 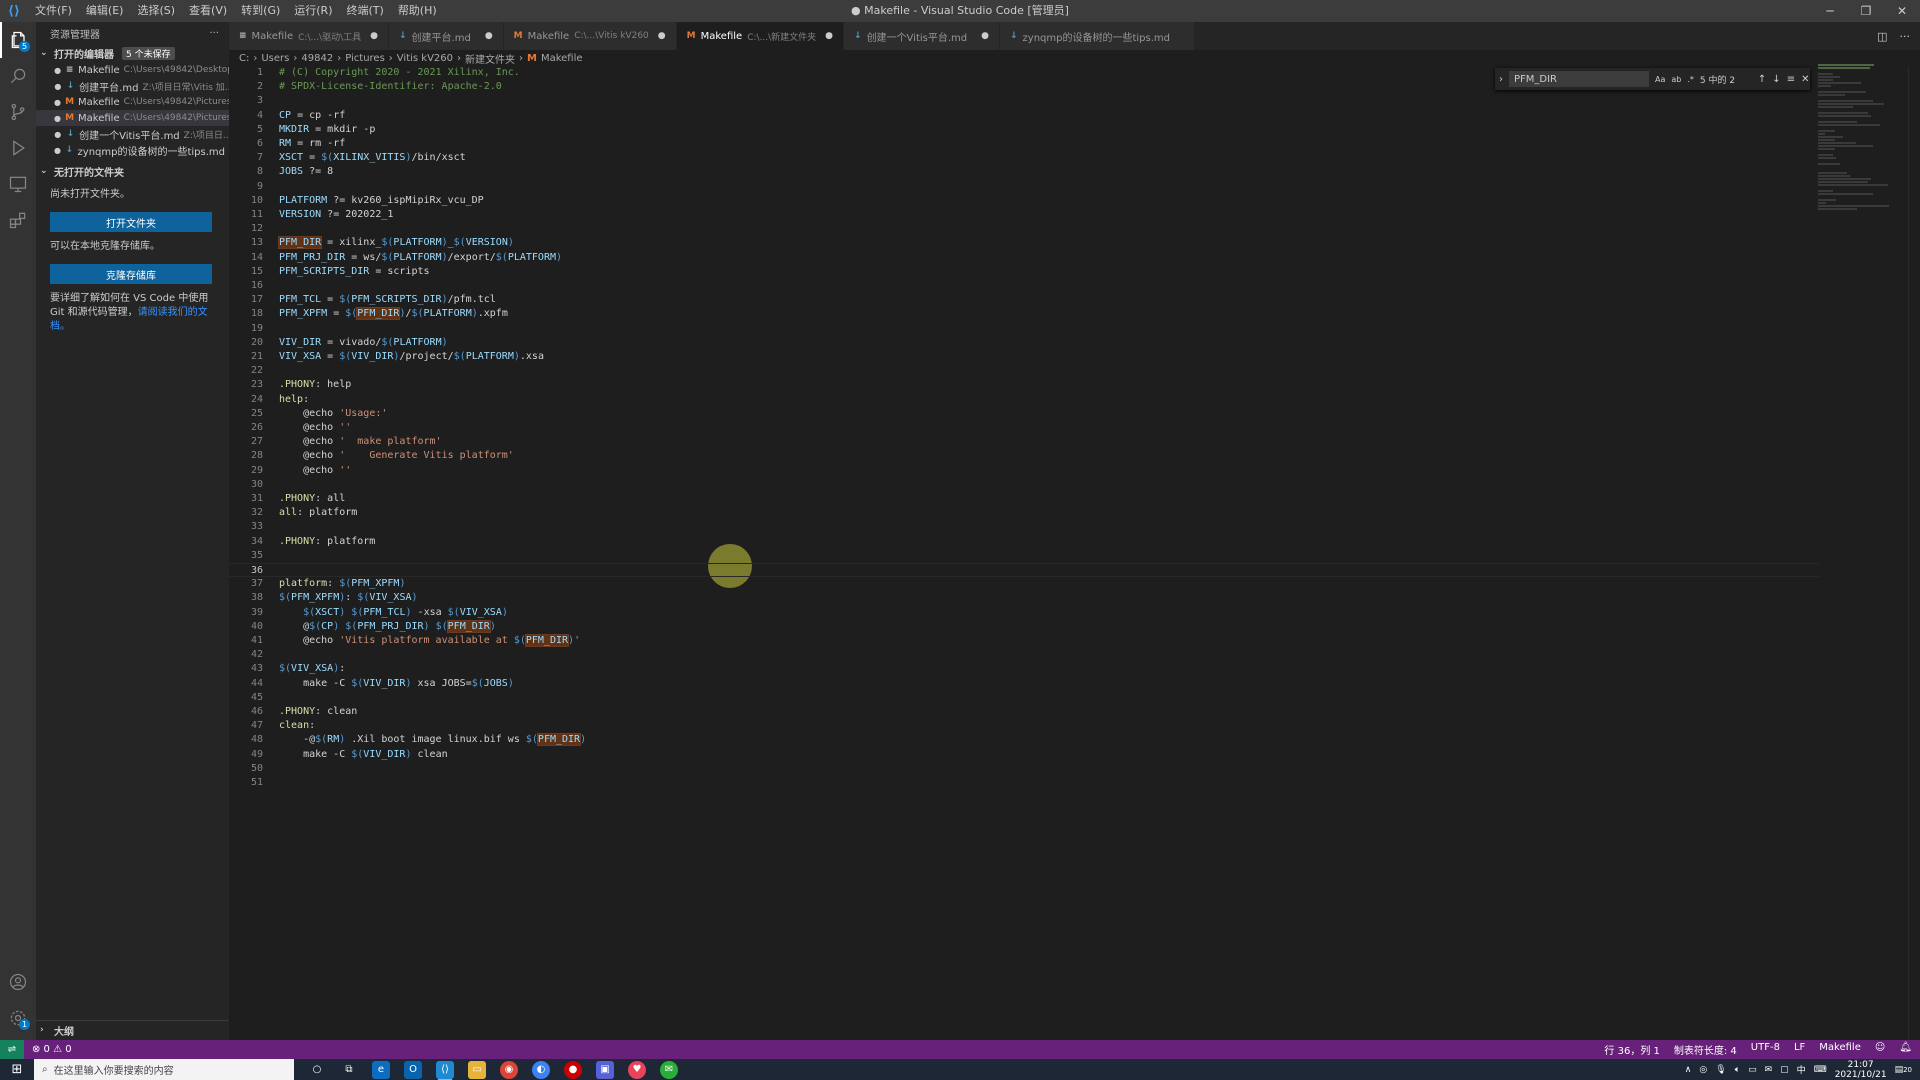 What do you see at coordinates (1024, 513) in the screenshot?
I see `code-line: 32 all: platform` at bounding box center [1024, 513].